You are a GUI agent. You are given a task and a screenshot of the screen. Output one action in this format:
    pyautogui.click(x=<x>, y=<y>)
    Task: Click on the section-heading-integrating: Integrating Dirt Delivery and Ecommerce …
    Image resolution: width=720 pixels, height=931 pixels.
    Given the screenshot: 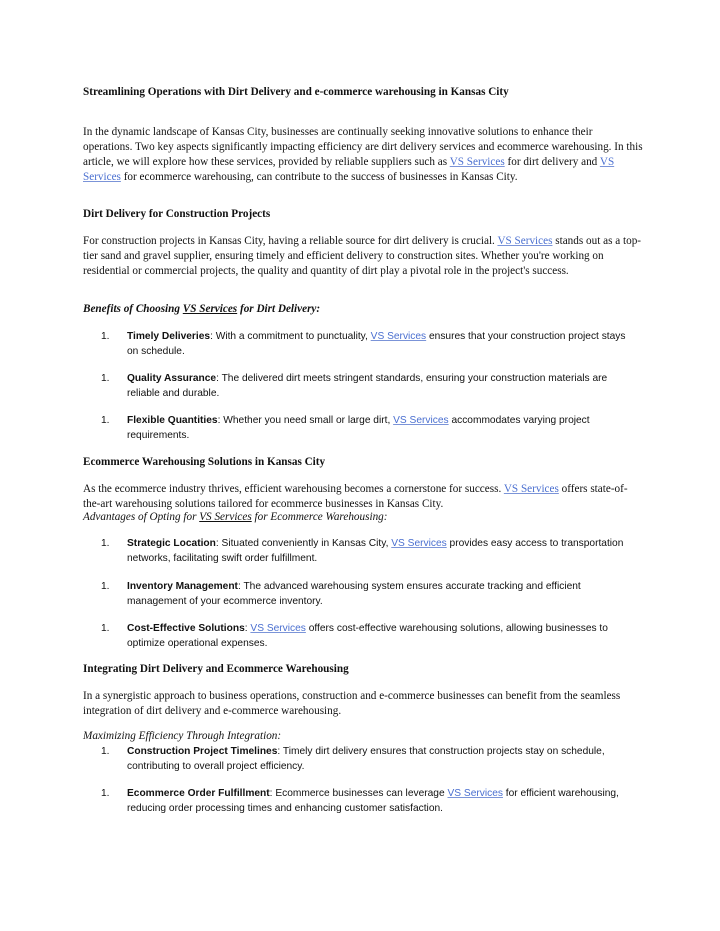 What is the action you would take?
    pyautogui.click(x=216, y=669)
    